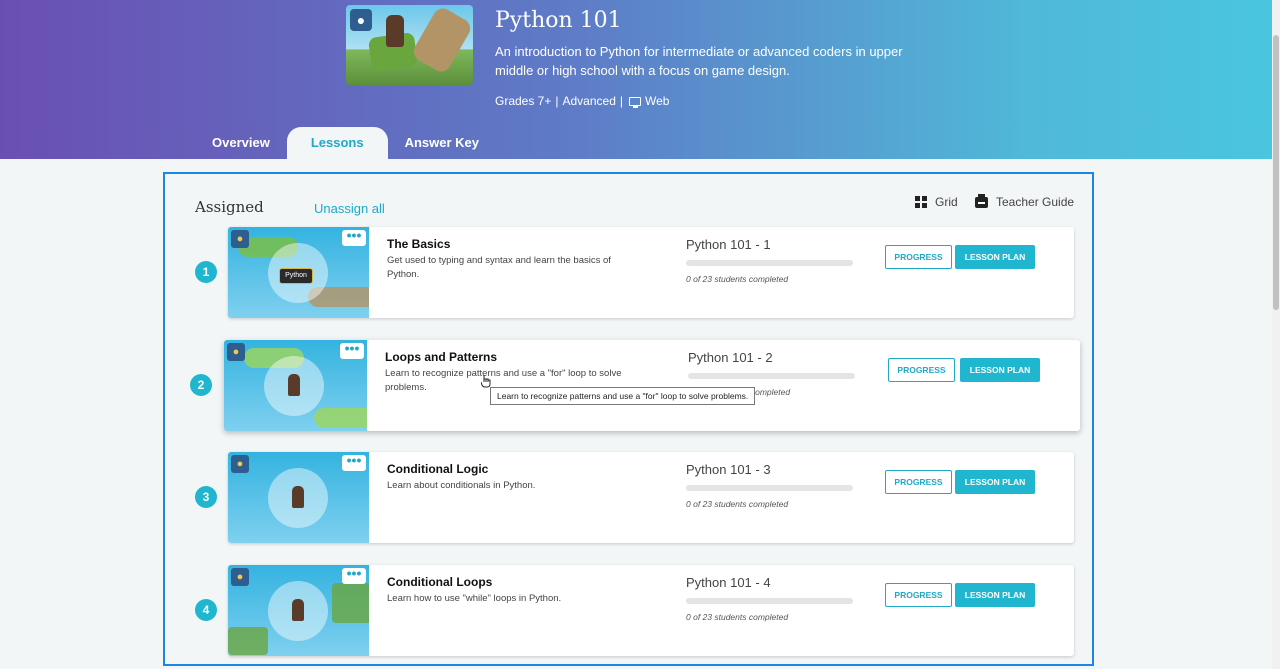 The image size is (1280, 669). Describe the element at coordinates (201, 385) in the screenshot. I see `lesson-number: 2` at that location.